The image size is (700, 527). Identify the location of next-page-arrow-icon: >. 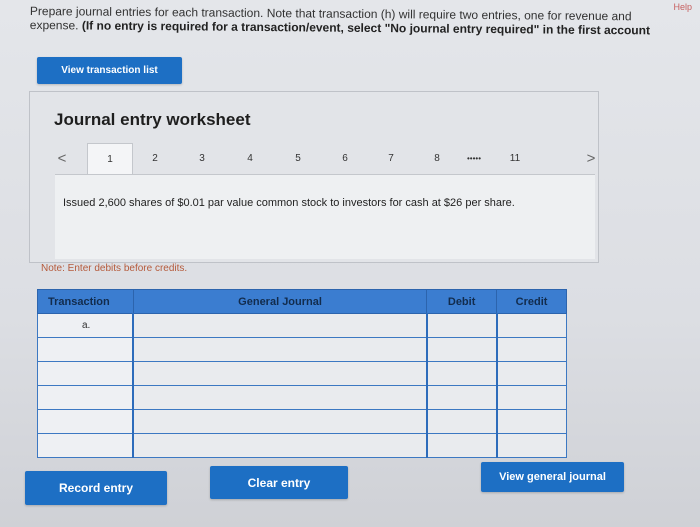
(591, 158).